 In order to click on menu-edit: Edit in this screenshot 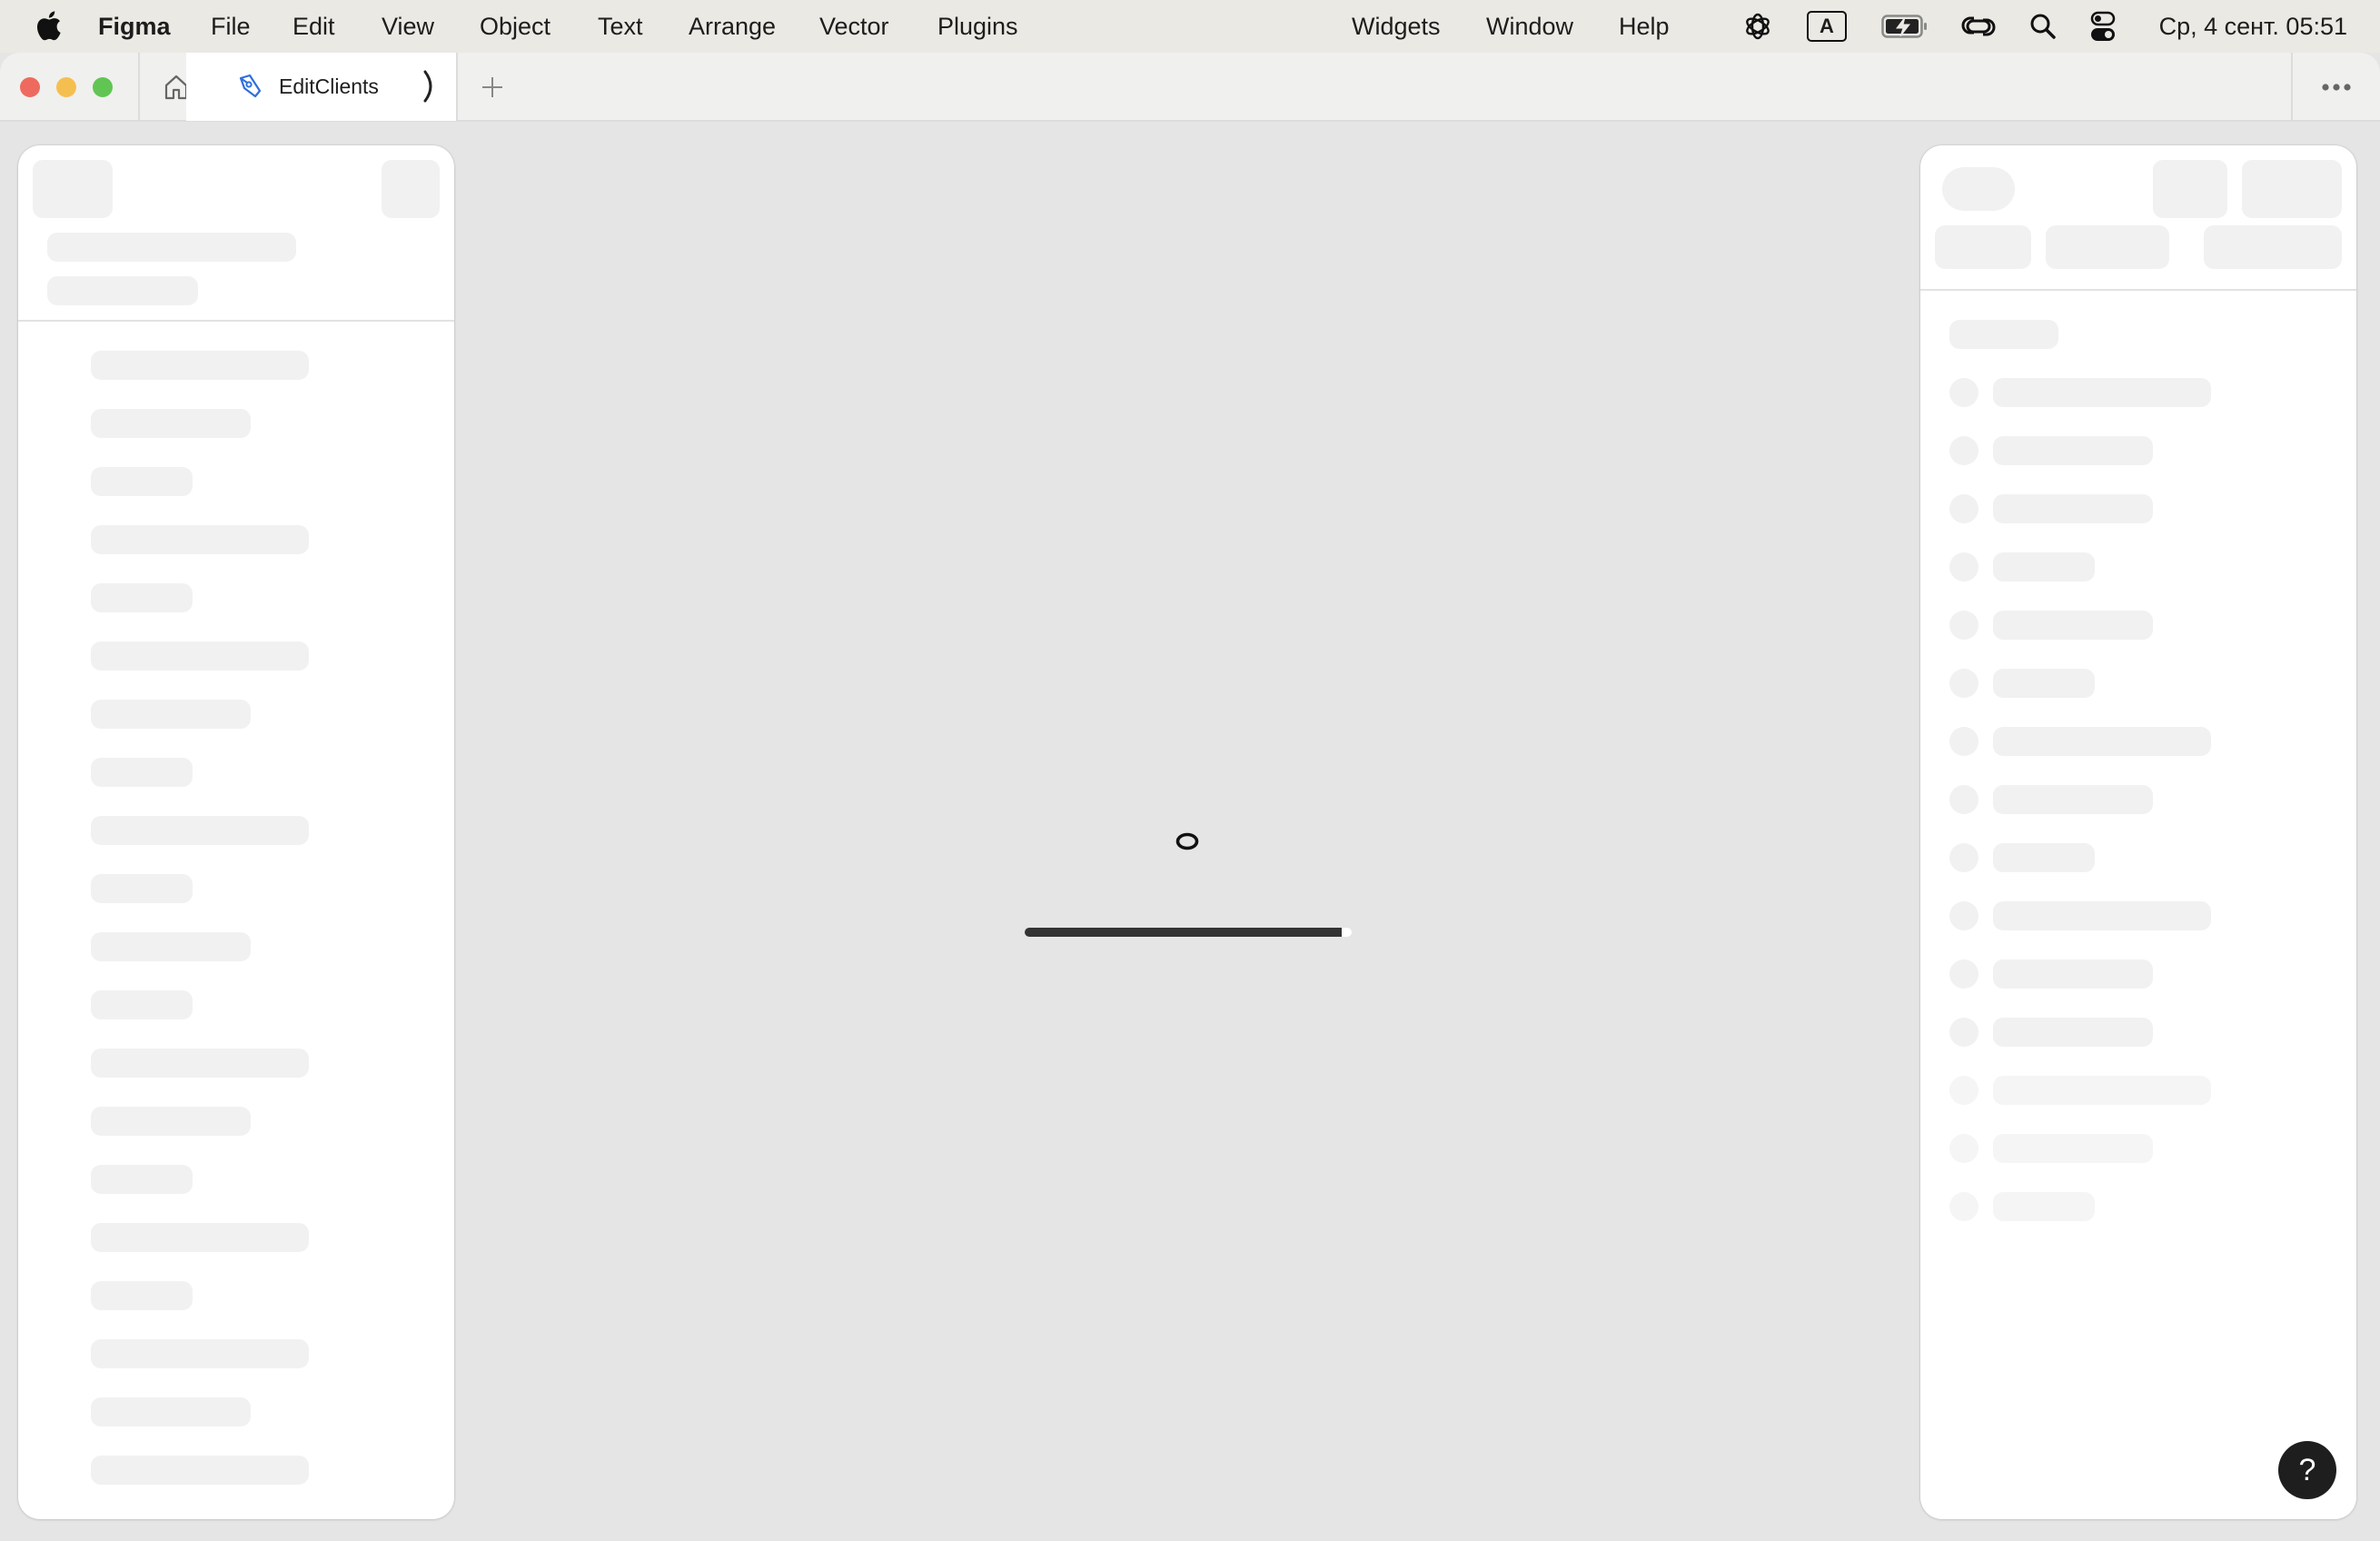, I will do `click(314, 27)`.